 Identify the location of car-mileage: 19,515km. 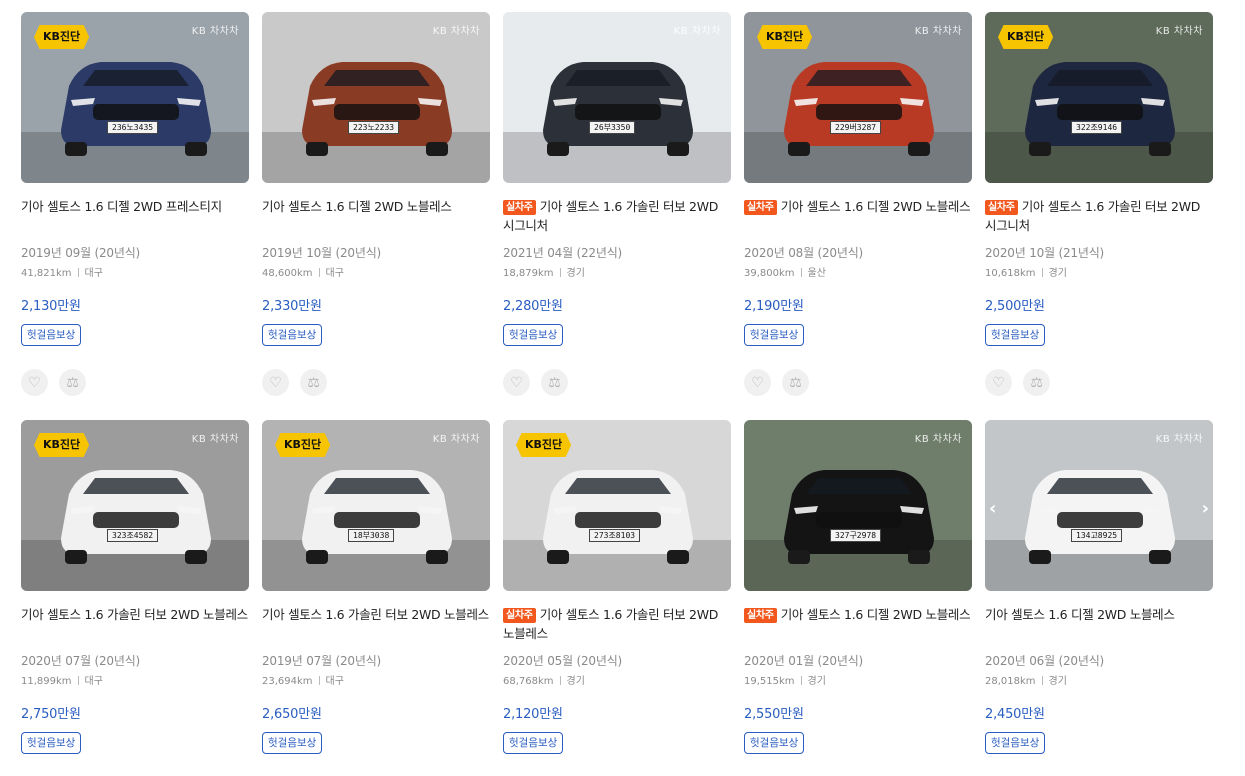
(769, 681).